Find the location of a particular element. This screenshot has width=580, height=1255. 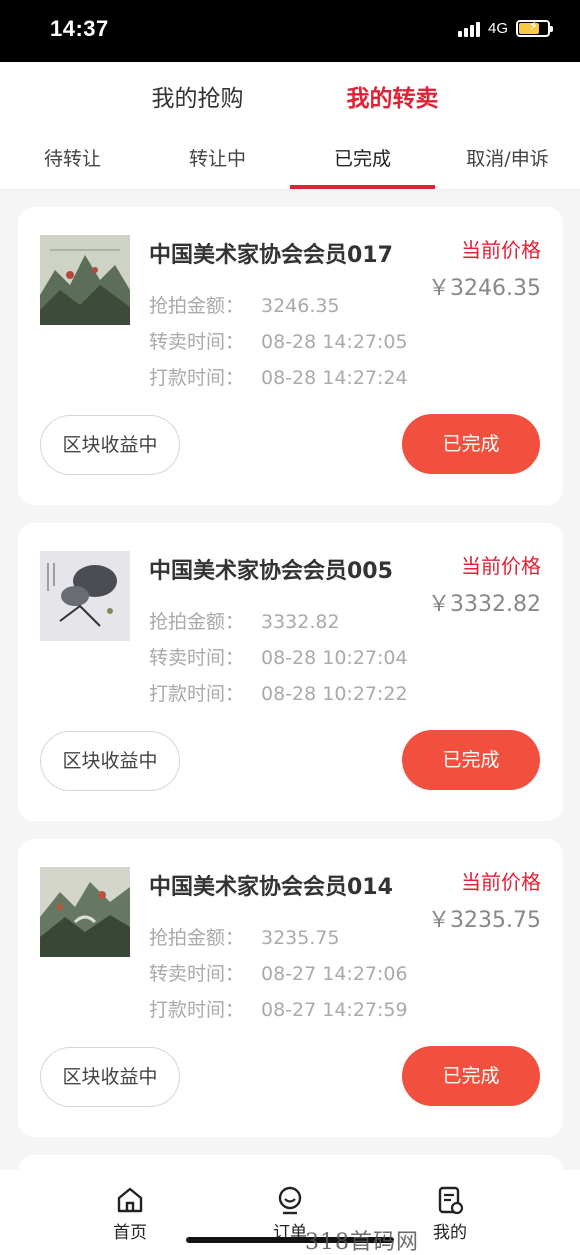

tab-transferring: 转让中 is located at coordinates (217, 159).